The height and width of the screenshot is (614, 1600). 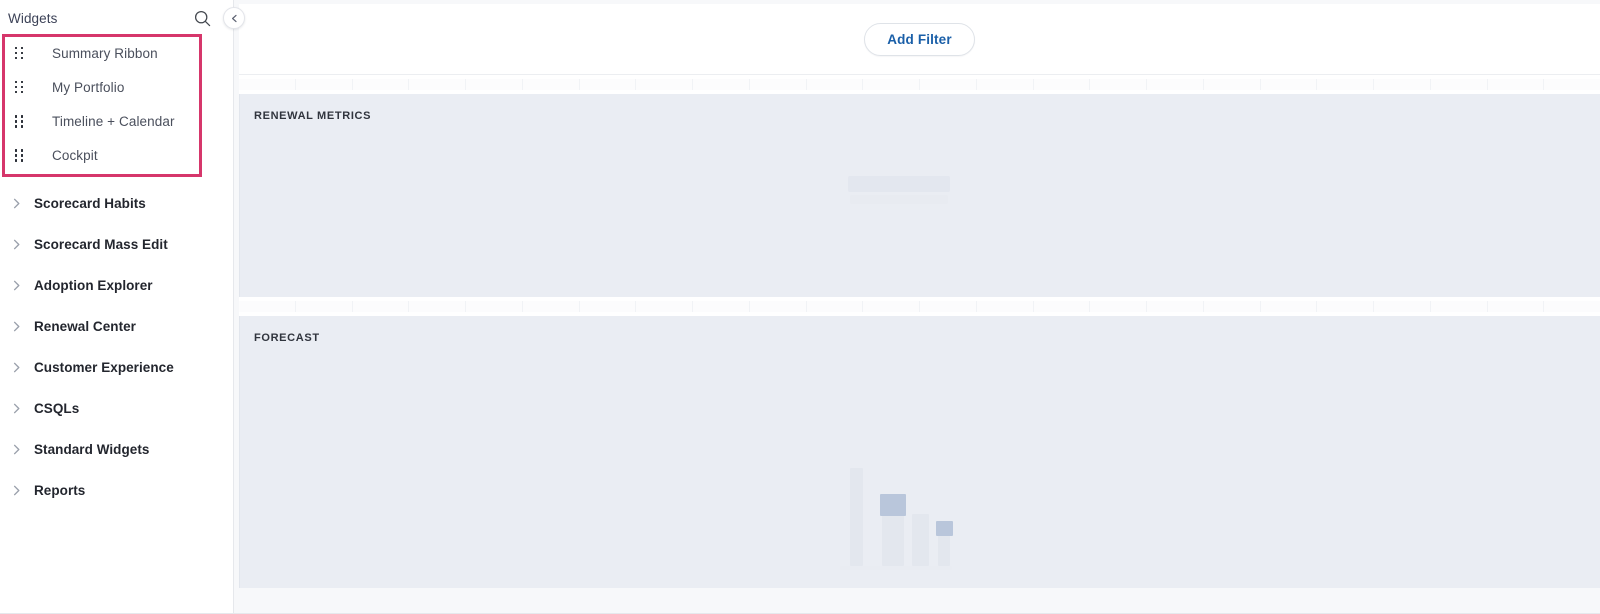 I want to click on widget-label: Cockpit, so click(x=75, y=156).